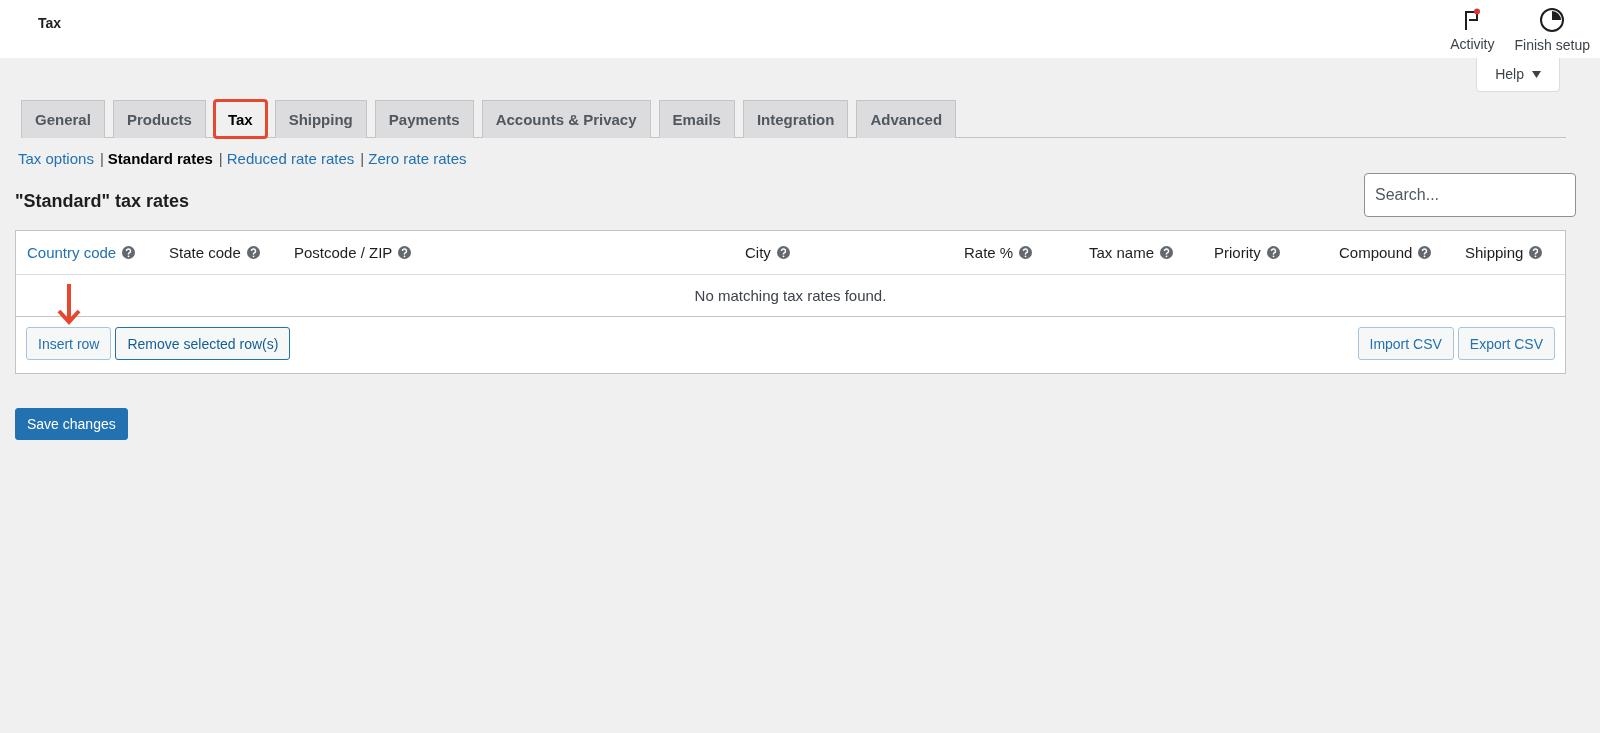 The image size is (1600, 733). Describe the element at coordinates (240, 119) in the screenshot. I see `settings-tab: Tax` at that location.